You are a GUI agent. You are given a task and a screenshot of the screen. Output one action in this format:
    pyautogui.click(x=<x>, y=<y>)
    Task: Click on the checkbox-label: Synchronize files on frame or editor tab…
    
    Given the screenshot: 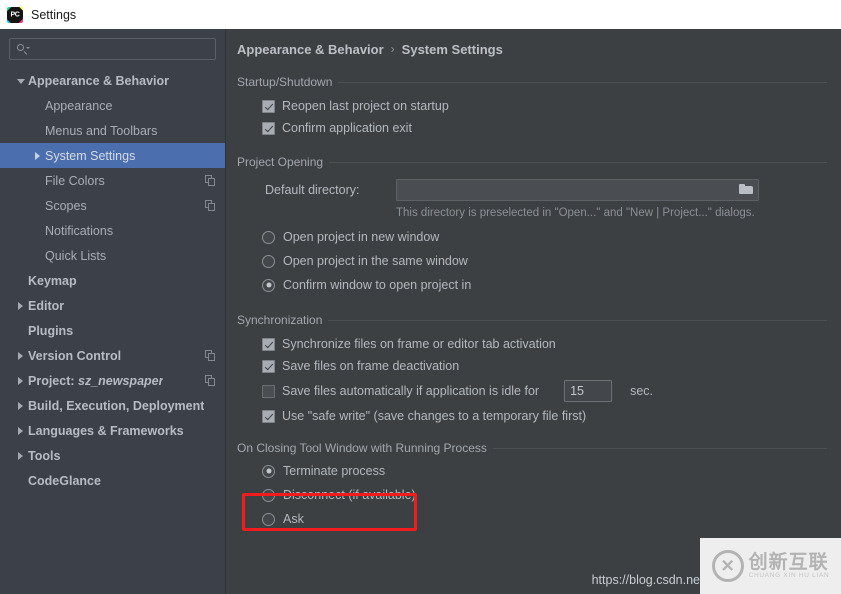 What is the action you would take?
    pyautogui.click(x=419, y=344)
    